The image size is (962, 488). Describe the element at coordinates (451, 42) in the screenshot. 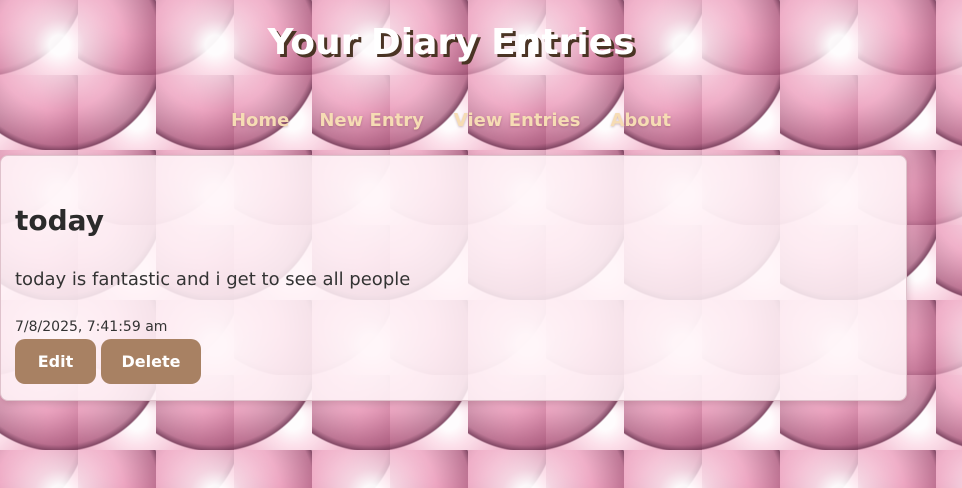

I see `page-title: Your Diary Entries` at that location.